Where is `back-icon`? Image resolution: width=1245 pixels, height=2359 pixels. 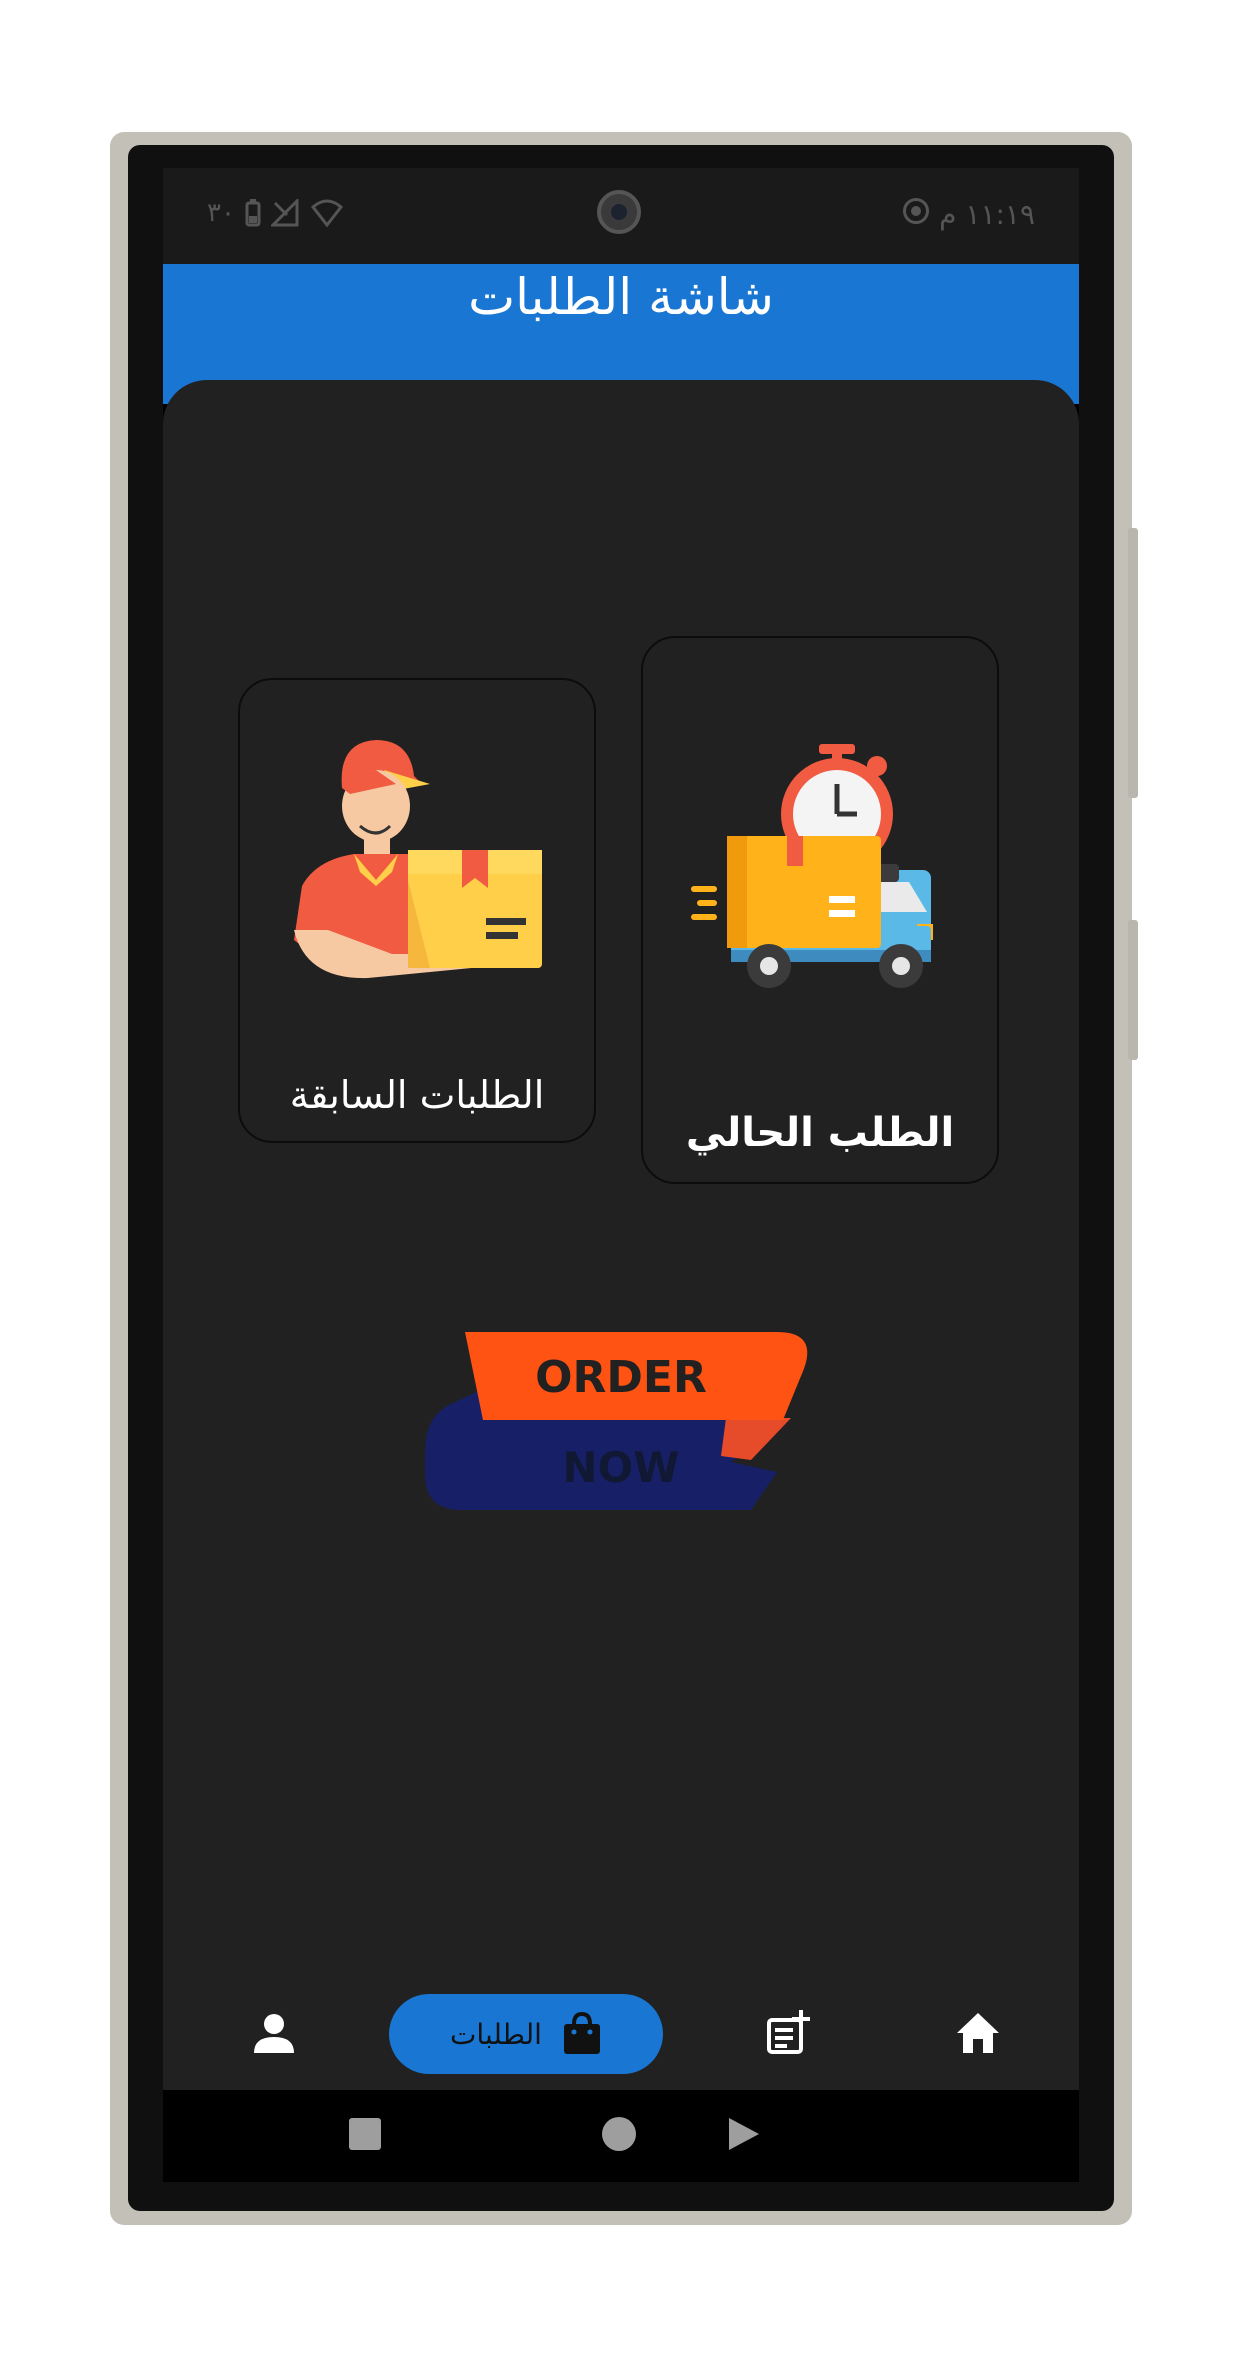
back-icon is located at coordinates (743, 2134).